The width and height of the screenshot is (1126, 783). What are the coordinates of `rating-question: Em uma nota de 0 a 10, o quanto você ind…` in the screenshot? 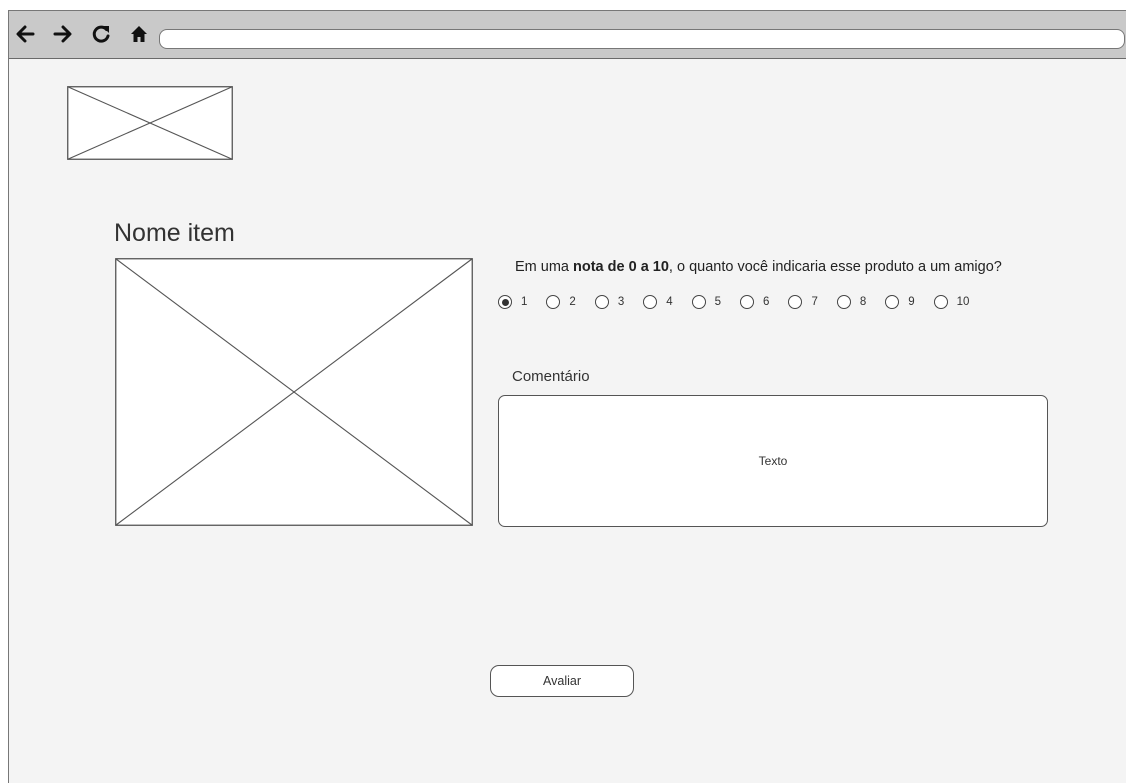 It's located at (758, 267).